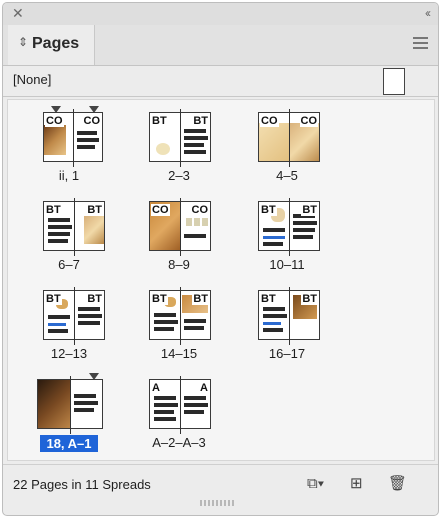  I want to click on spread-18-A-1: 18, A–1, so click(69, 412).